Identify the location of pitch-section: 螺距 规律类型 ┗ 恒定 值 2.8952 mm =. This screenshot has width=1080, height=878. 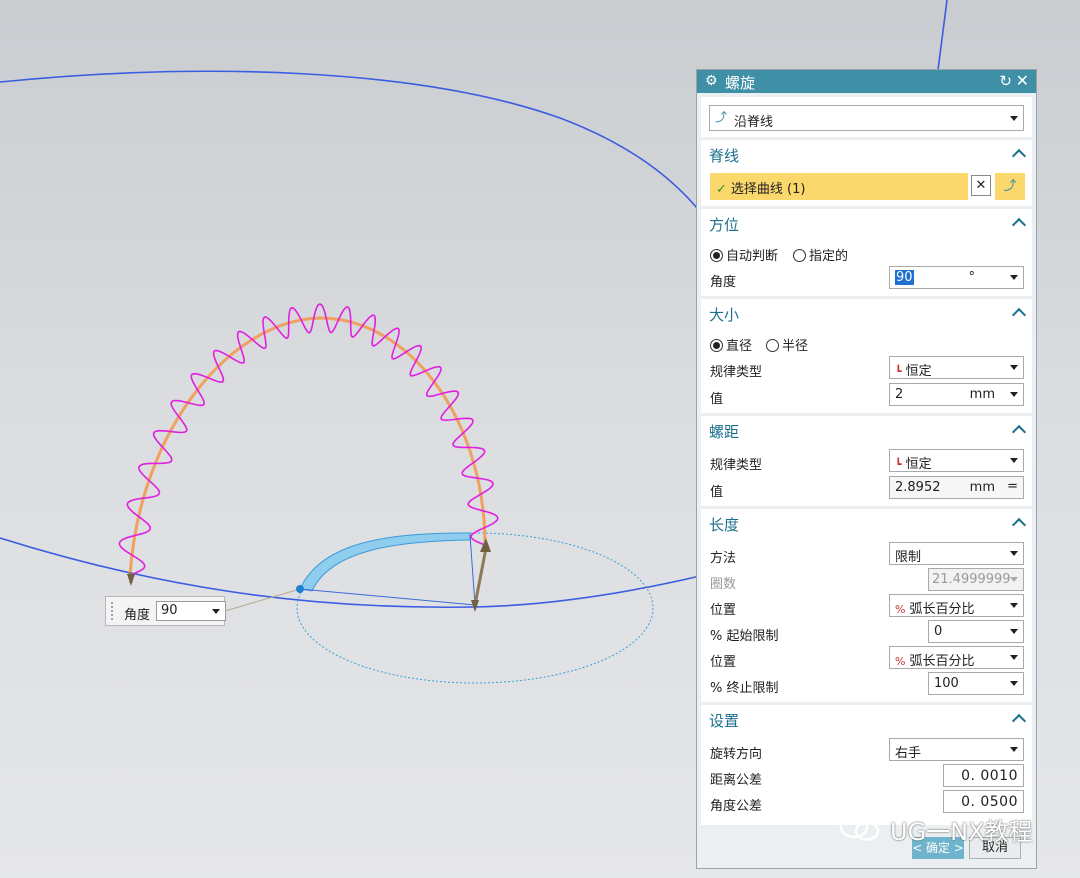
(866, 461).